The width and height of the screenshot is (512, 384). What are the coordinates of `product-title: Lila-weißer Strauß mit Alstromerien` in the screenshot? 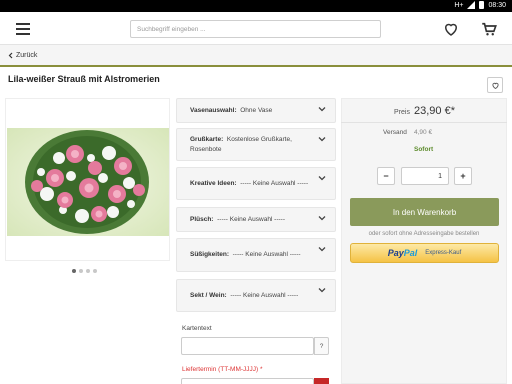 It's located at (84, 79).